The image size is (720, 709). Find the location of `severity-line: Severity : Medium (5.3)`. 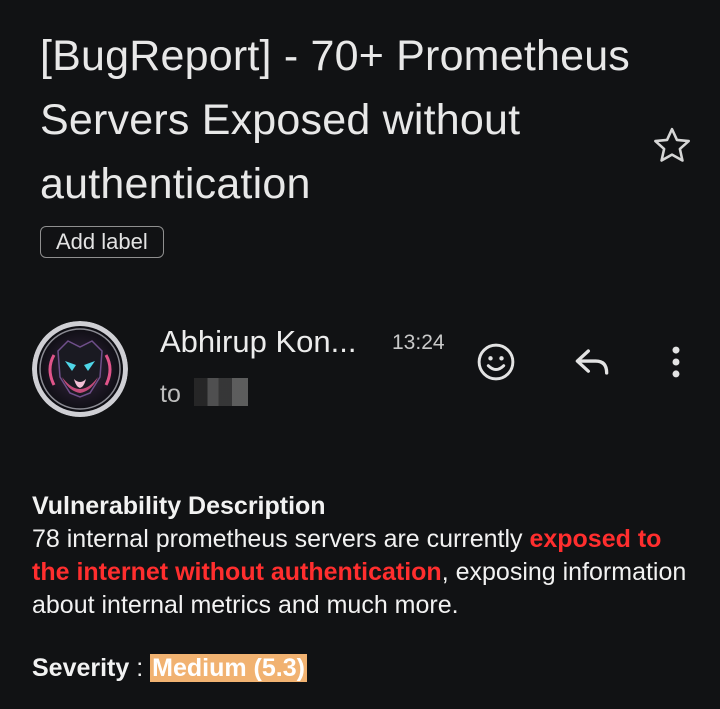

severity-line: Severity : Medium (5.3) is located at coordinates (367, 668).